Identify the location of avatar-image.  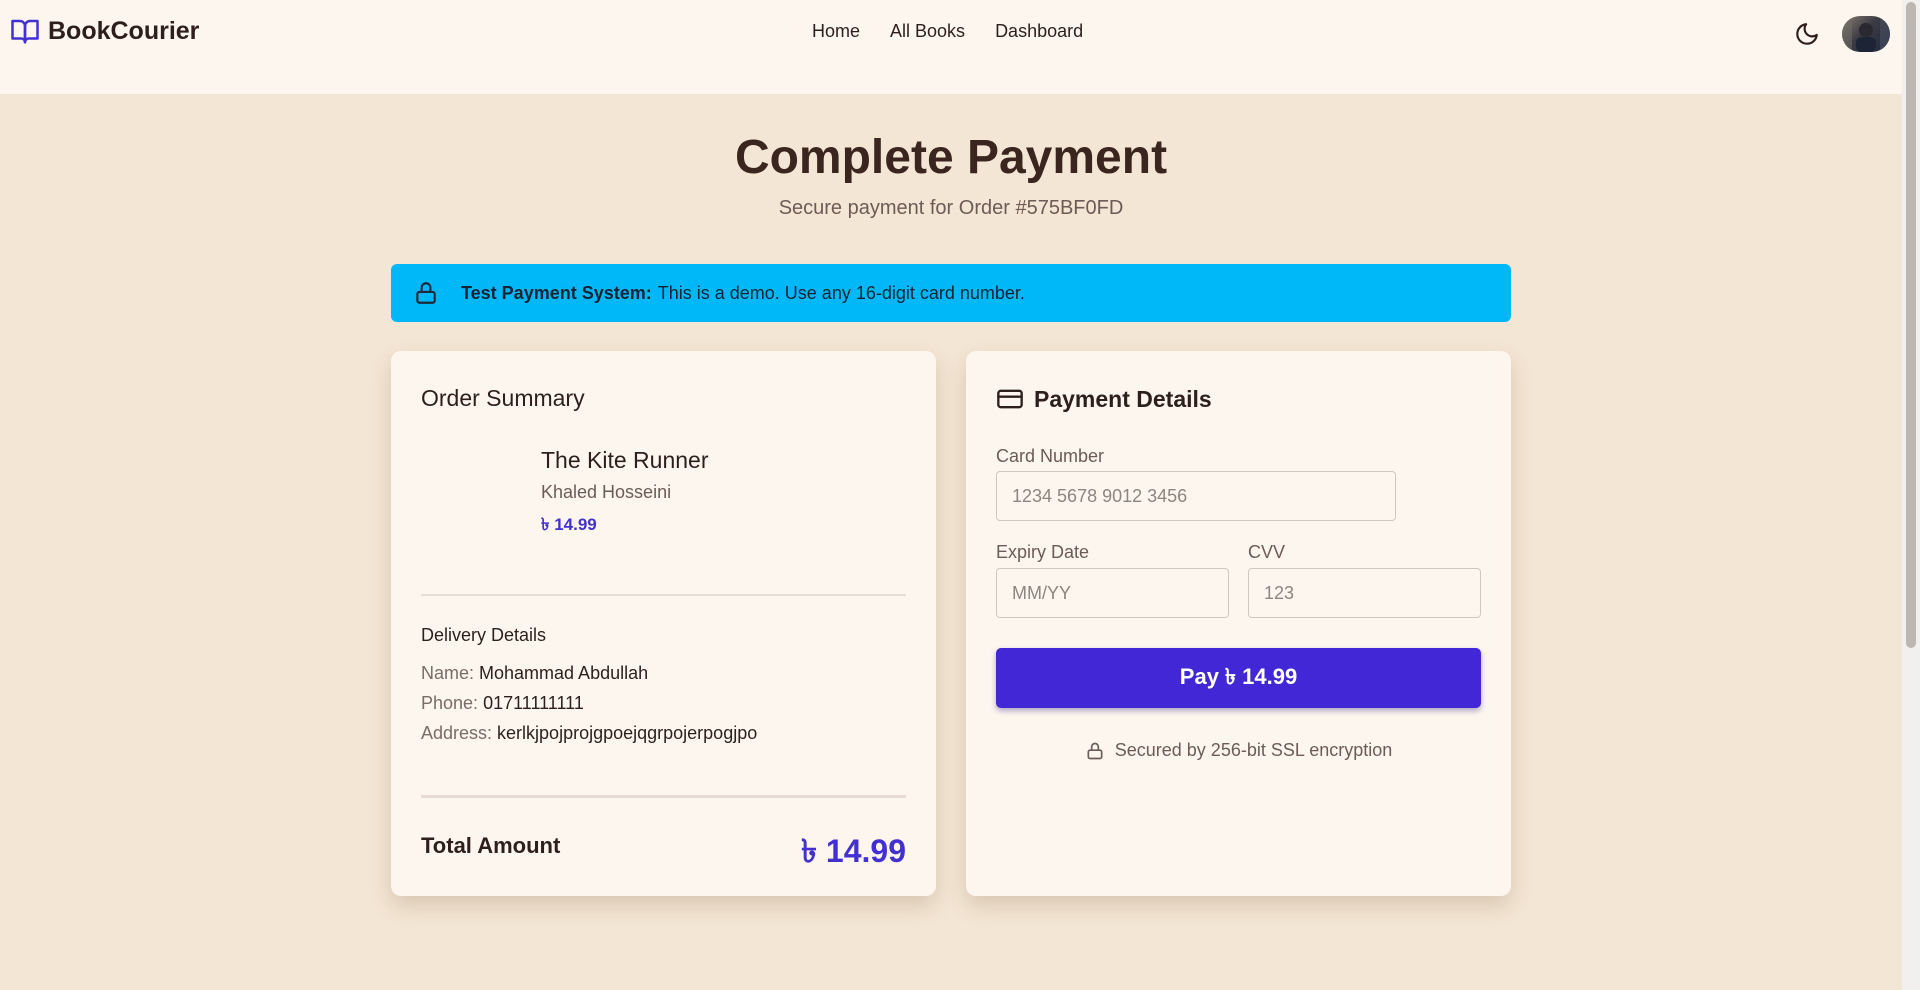
(1866, 34).